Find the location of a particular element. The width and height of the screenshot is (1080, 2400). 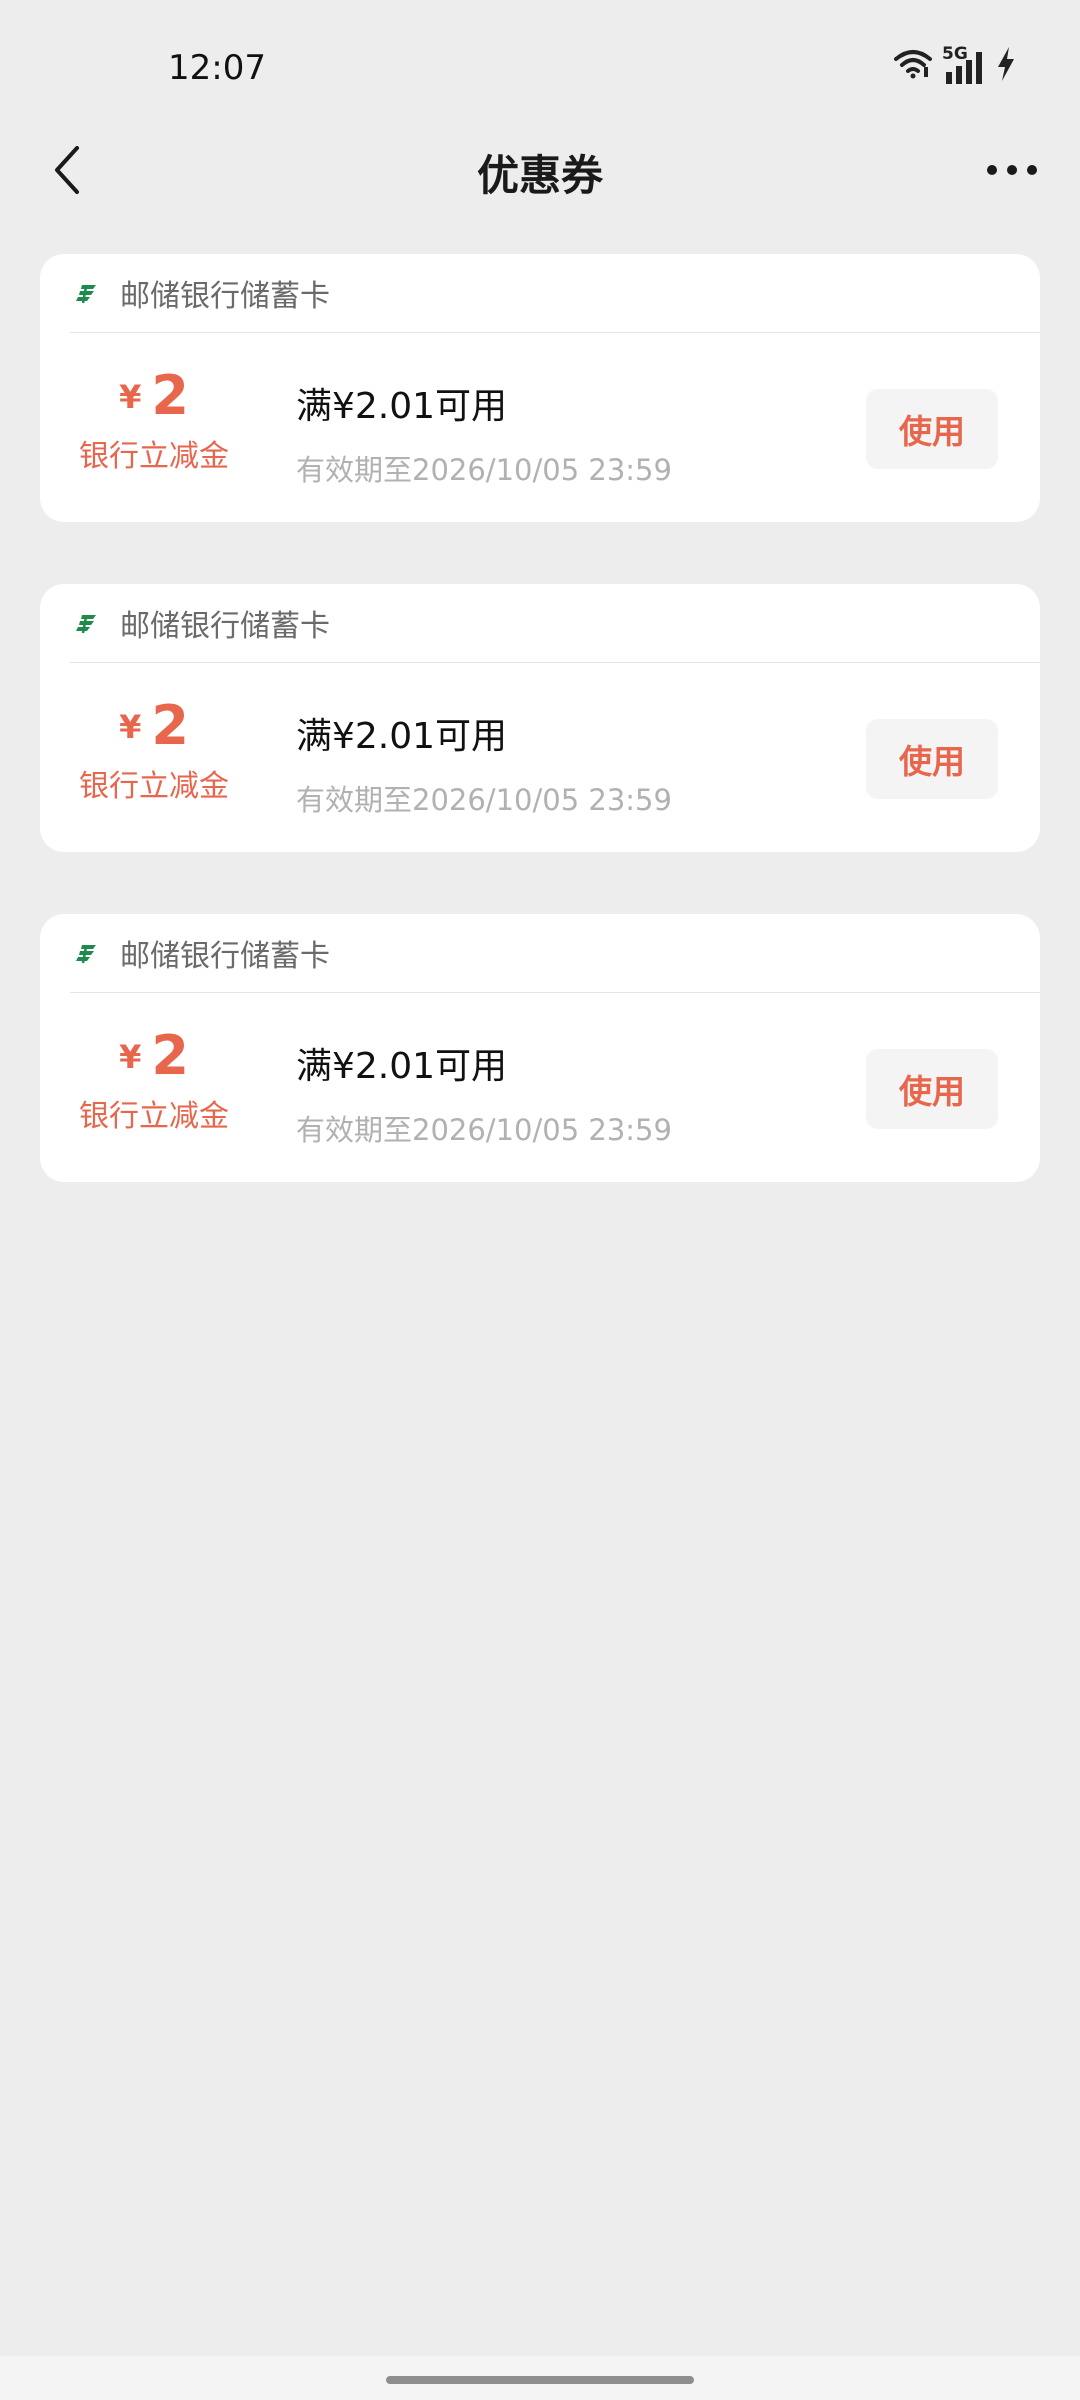

more-dots-icon is located at coordinates (1012, 170).